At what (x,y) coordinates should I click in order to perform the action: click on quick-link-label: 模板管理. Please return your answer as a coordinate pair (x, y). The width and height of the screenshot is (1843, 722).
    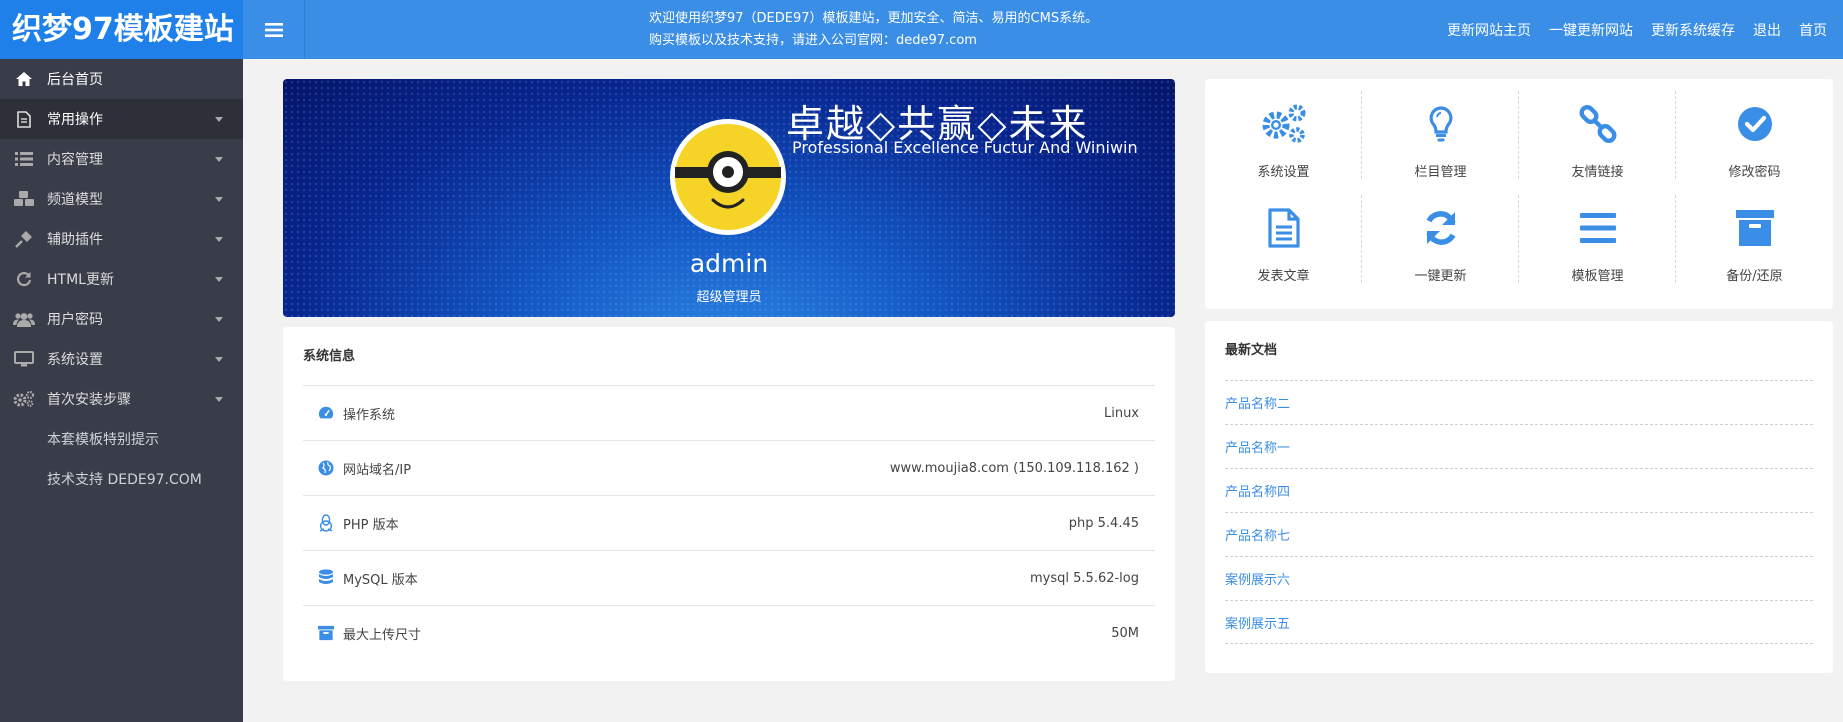
    Looking at the image, I should click on (1597, 276).